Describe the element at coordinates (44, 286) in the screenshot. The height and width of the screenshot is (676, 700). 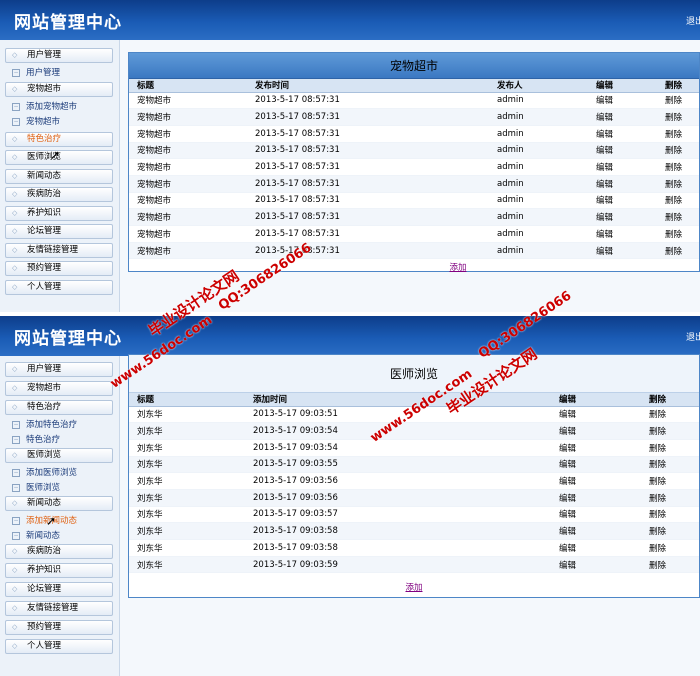
I see `menu-item-label: 个人管理` at that location.